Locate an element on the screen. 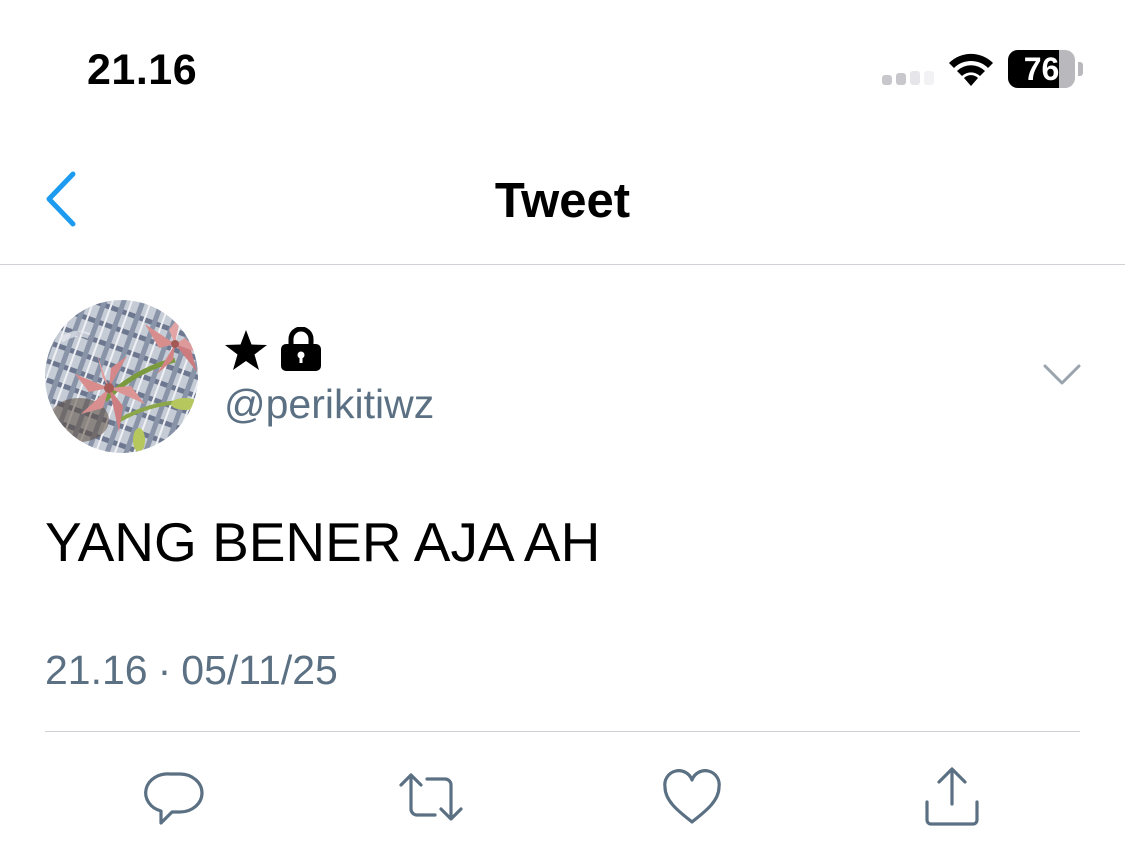 The width and height of the screenshot is (1125, 861). battery-indicator: 76 is located at coordinates (1046, 69).